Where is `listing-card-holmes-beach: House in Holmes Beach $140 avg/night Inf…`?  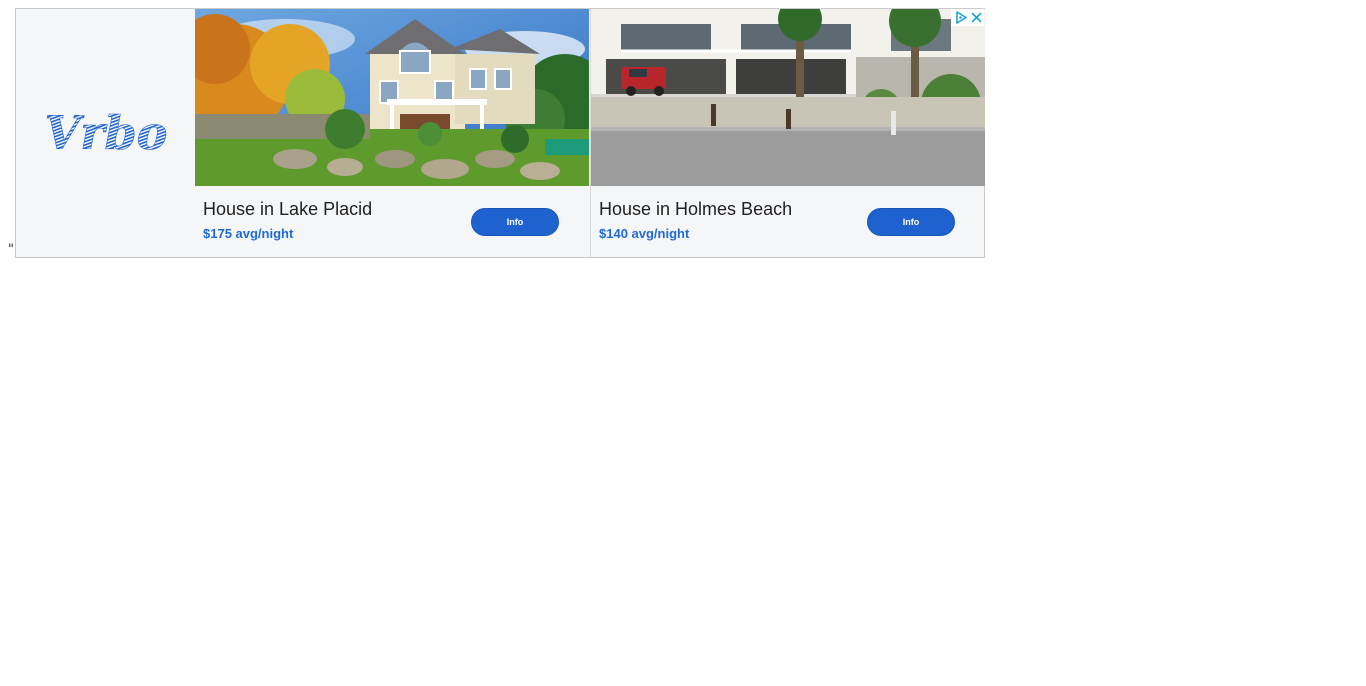
listing-card-holmes-beach: House in Holmes Beach $140 avg/night Inf… is located at coordinates (787, 133).